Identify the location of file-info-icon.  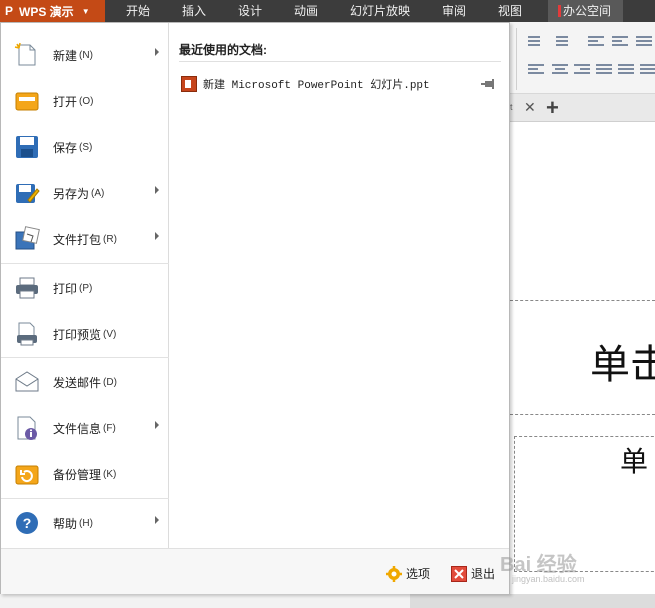
(27, 428).